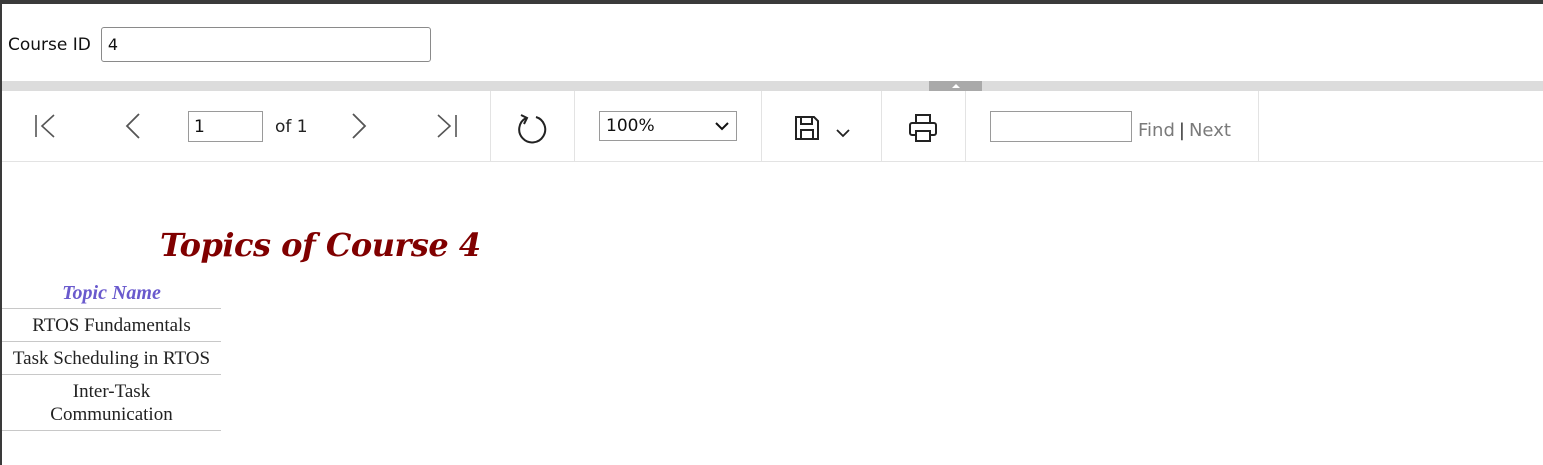 The height and width of the screenshot is (465, 1543). I want to click on table-row: Inter-Task Communication, so click(111, 403).